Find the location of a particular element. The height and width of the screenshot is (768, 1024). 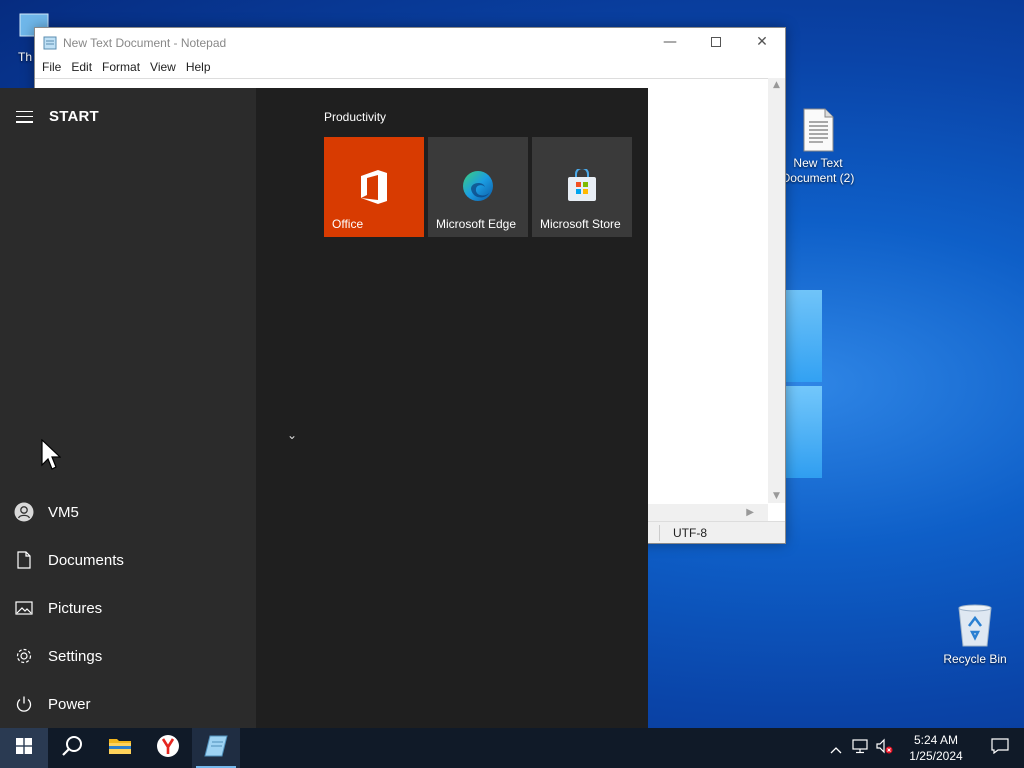

search-icon is located at coordinates (72, 748).